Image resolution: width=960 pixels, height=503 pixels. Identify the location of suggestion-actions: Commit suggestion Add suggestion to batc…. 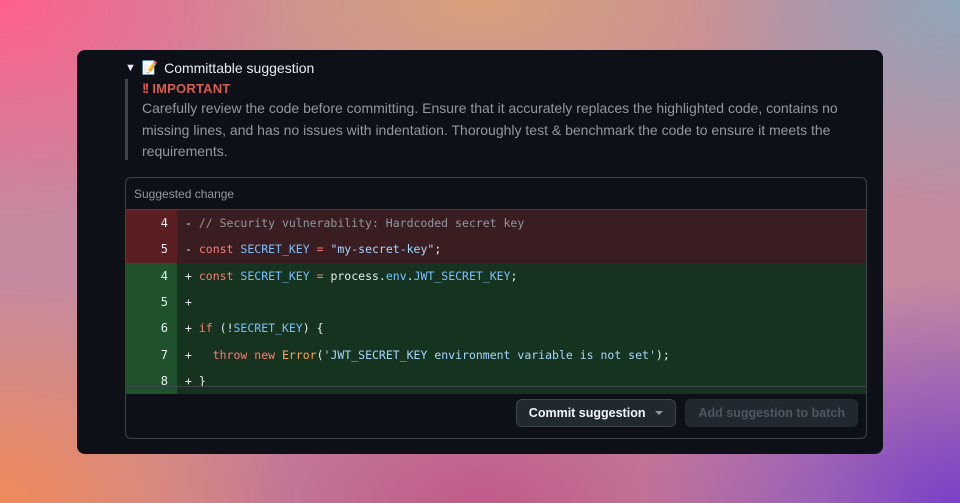
(496, 412).